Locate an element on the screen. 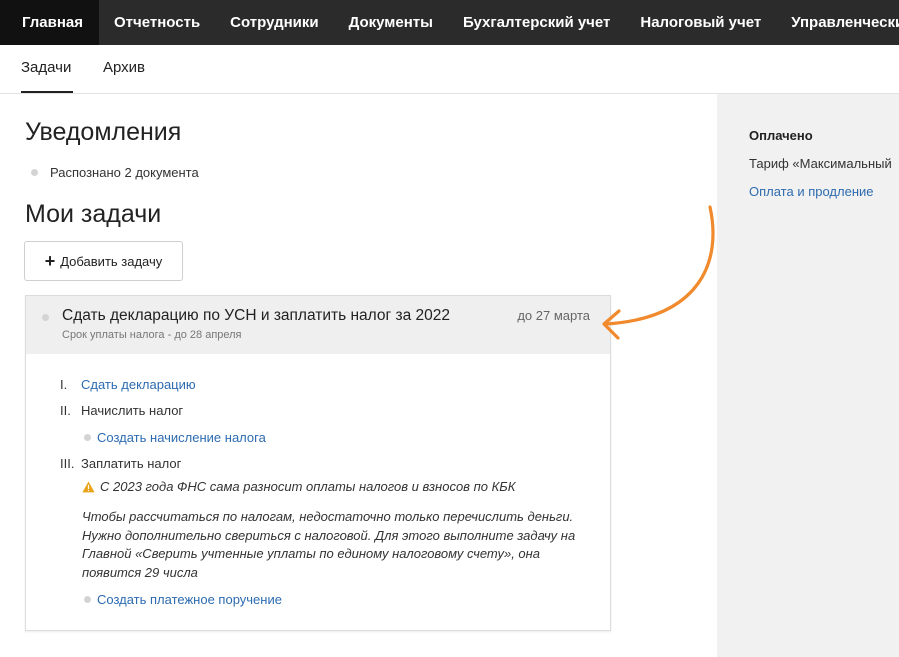 This screenshot has width=899, height=657. submit-declaration-link: Сдать декларацию is located at coordinates (138, 384).